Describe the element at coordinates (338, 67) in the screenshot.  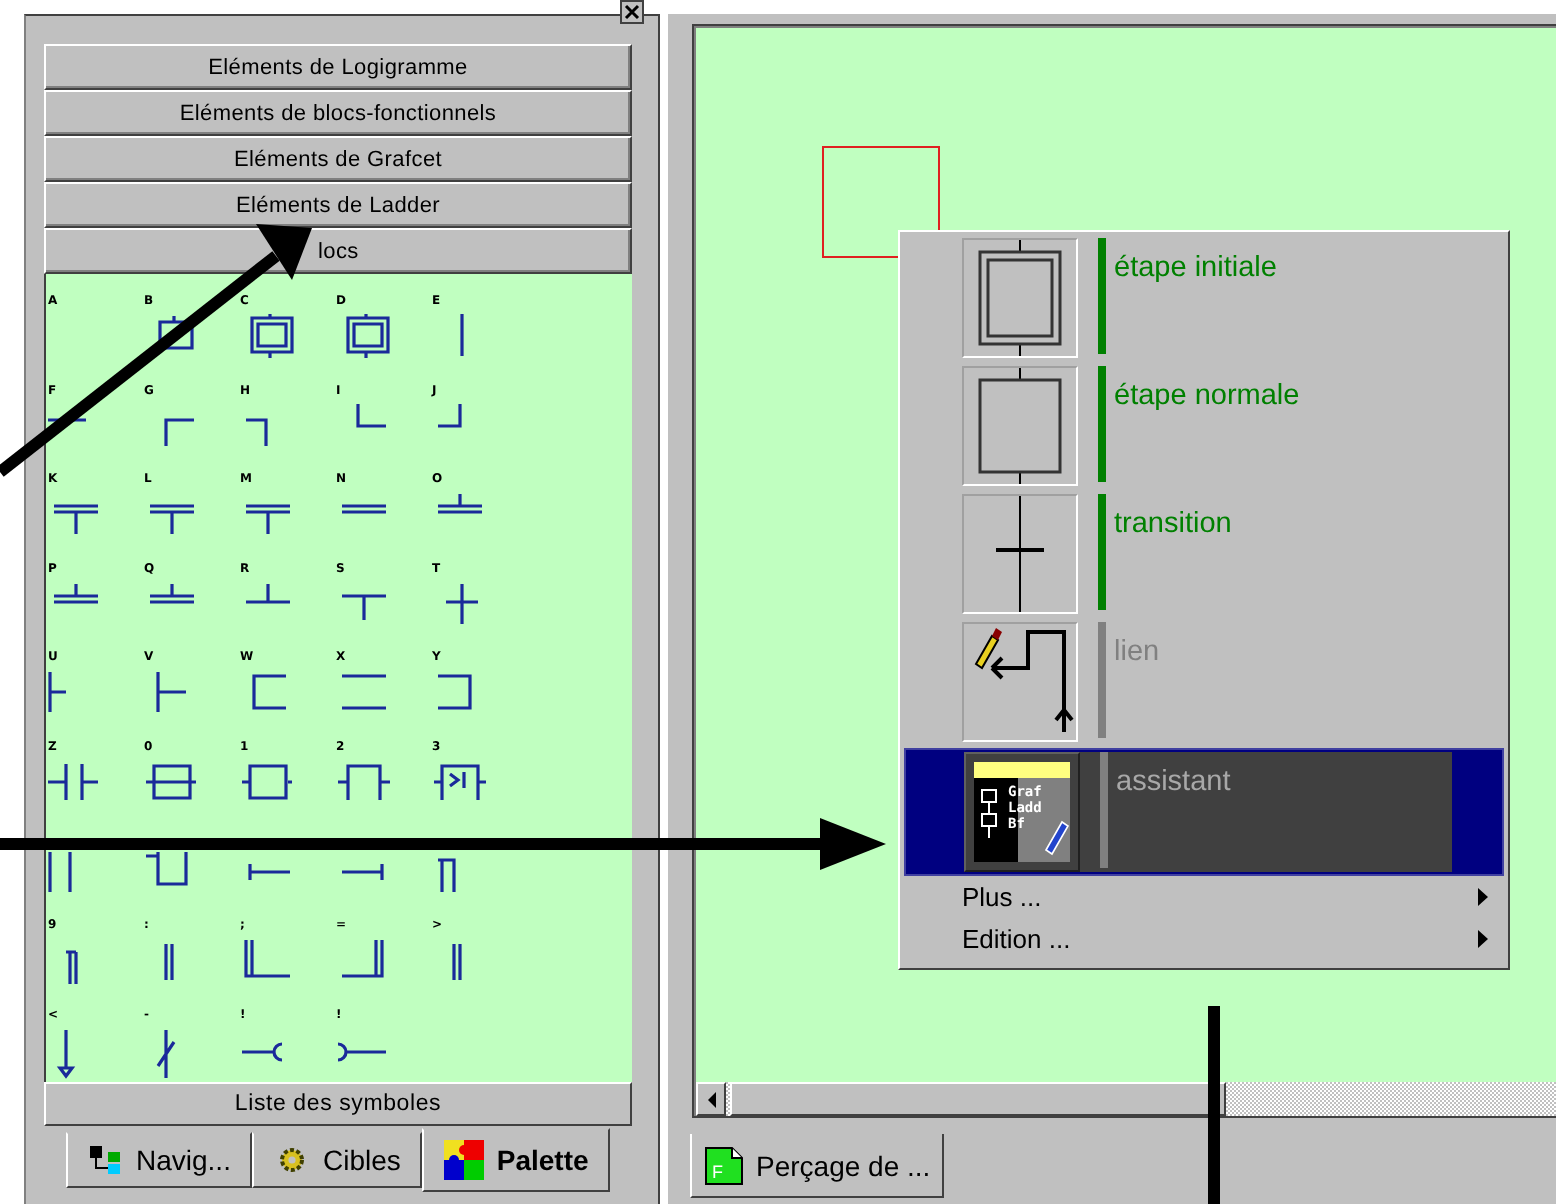
I see `category-button: Eléments de Logigramme` at that location.